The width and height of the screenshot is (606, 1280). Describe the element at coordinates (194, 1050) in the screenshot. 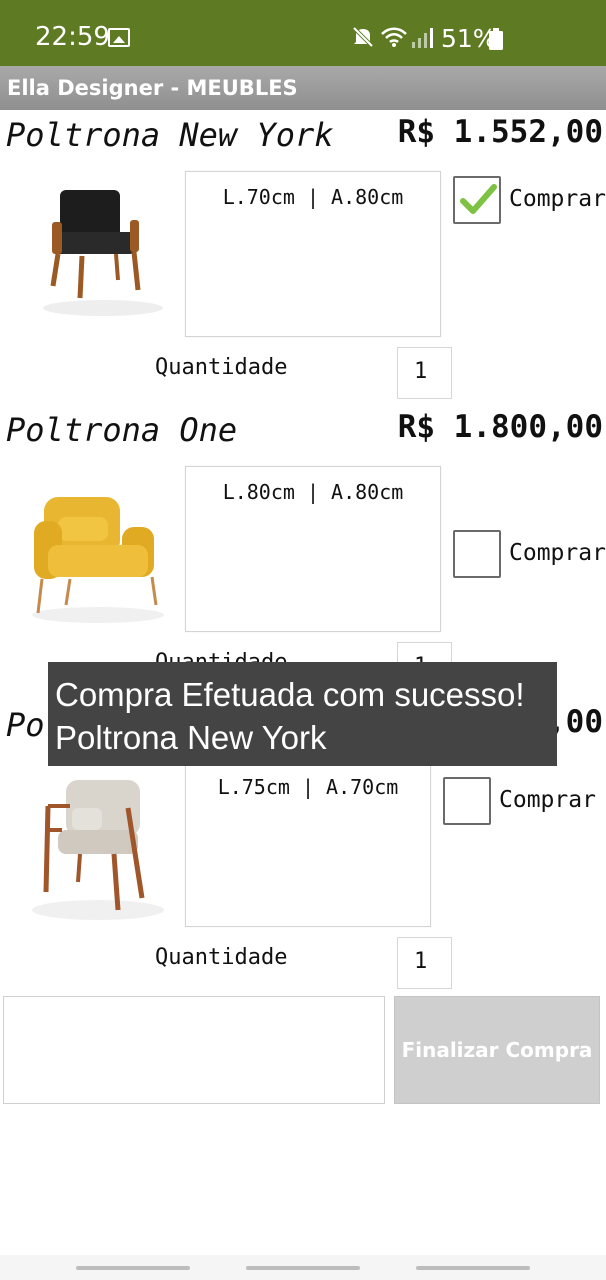

I see `notes-field` at that location.